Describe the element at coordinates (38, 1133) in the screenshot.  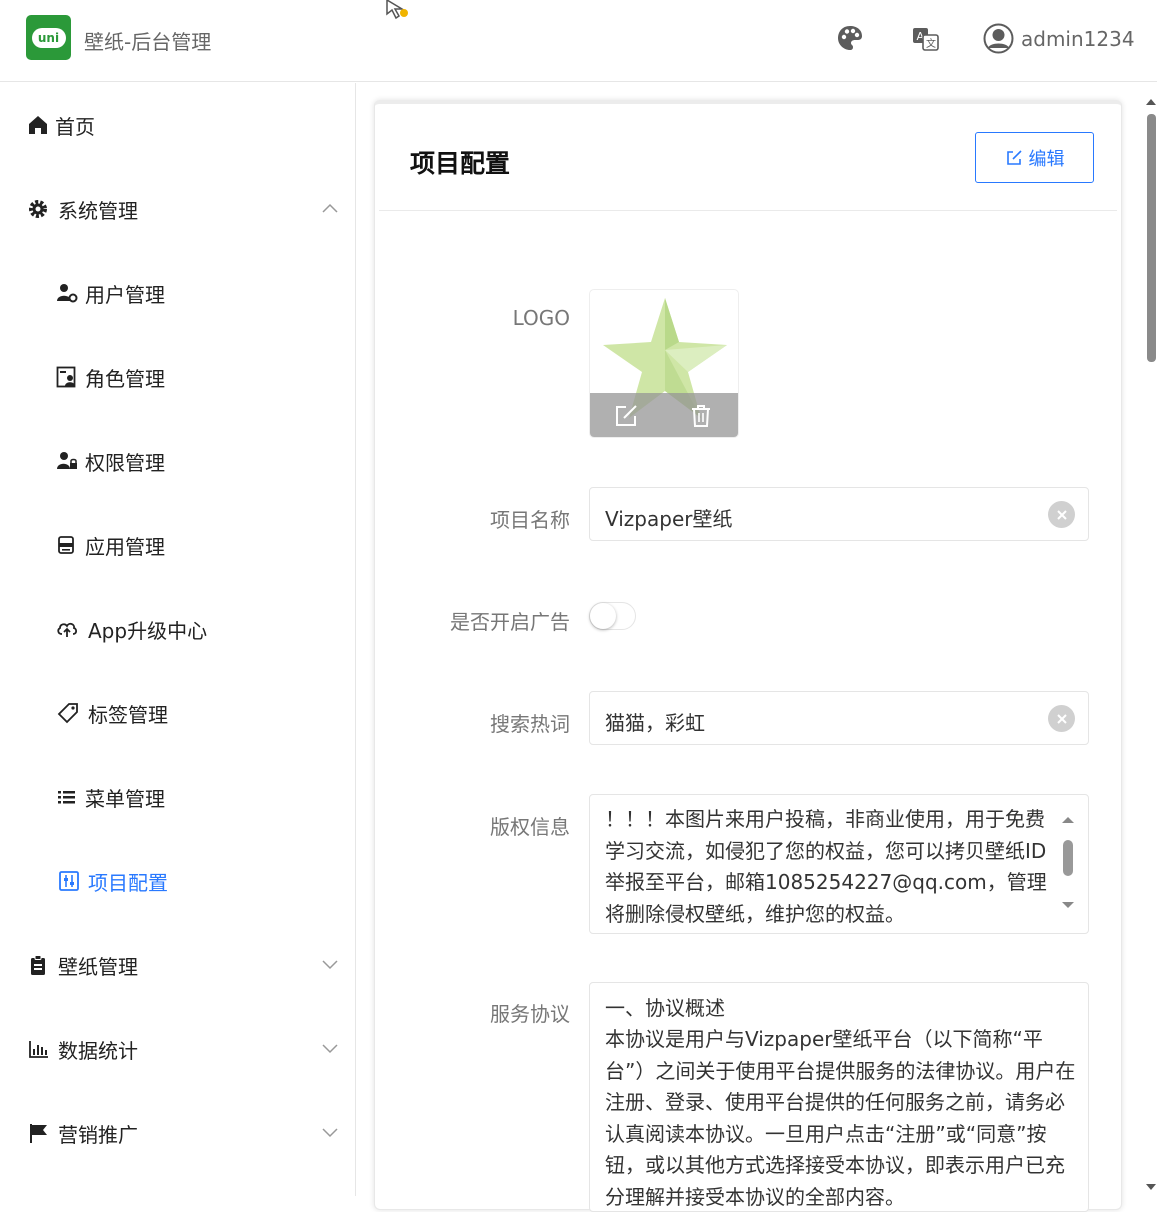
I see `flag-icon` at that location.